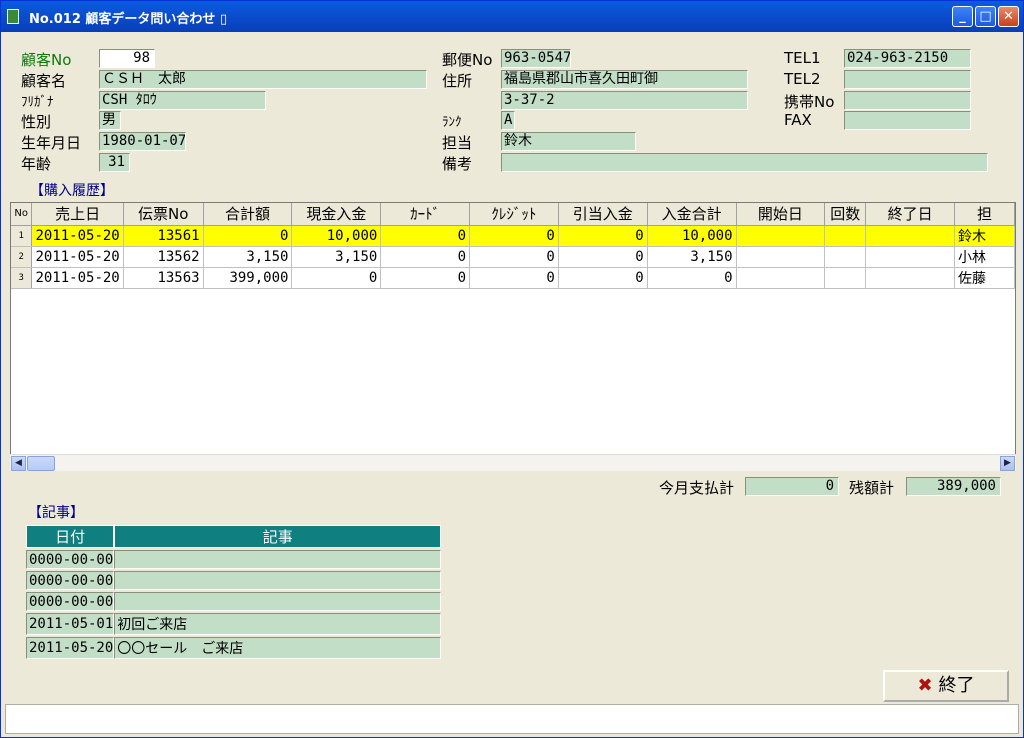 This screenshot has width=1024, height=738. I want to click on customer-no-field: 98, so click(127, 58).